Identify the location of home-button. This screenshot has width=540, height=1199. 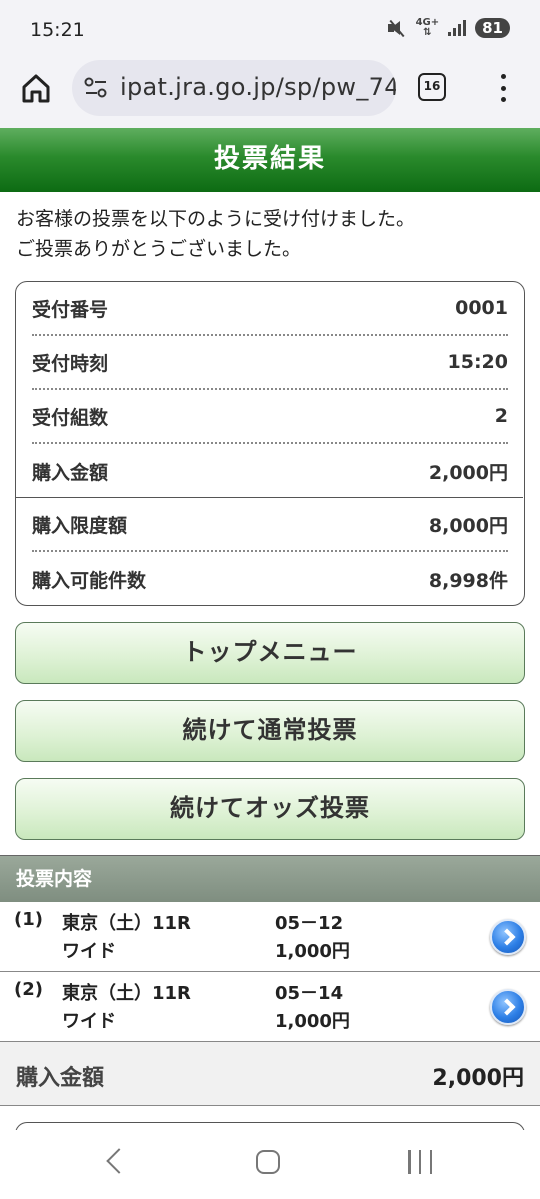
(36, 88).